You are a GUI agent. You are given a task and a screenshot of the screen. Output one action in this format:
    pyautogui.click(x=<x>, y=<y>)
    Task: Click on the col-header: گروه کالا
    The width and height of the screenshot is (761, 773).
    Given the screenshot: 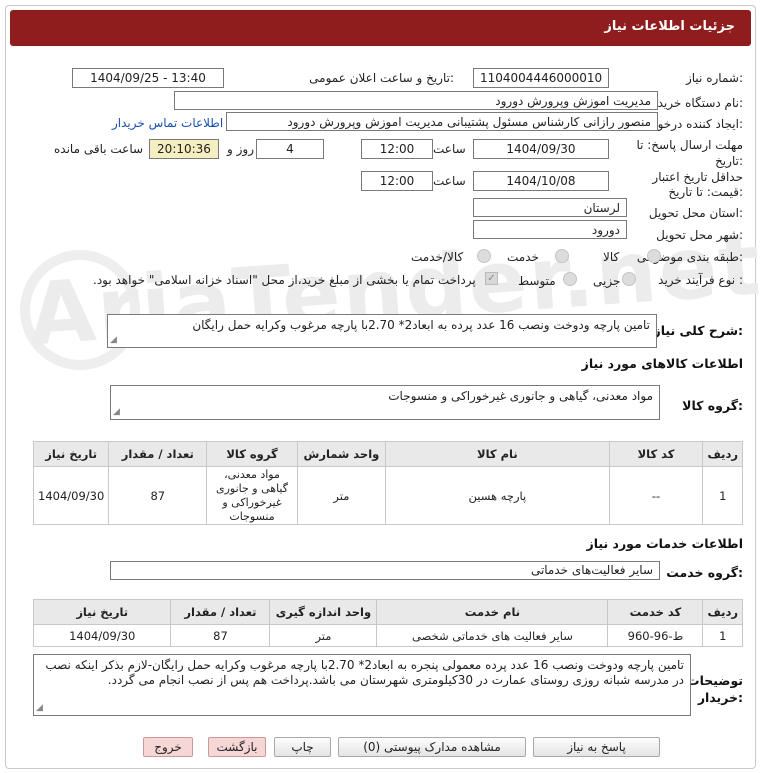 What is the action you would take?
    pyautogui.click(x=252, y=454)
    